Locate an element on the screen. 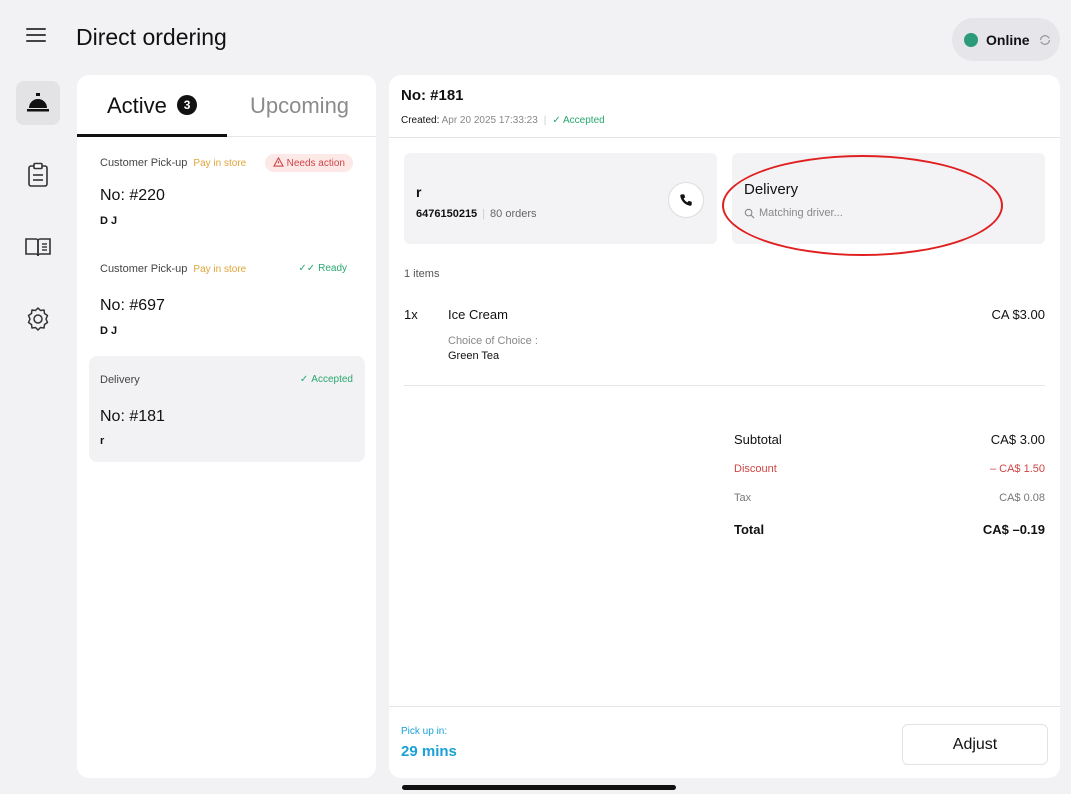  sidebar is located at coordinates (38, 434).